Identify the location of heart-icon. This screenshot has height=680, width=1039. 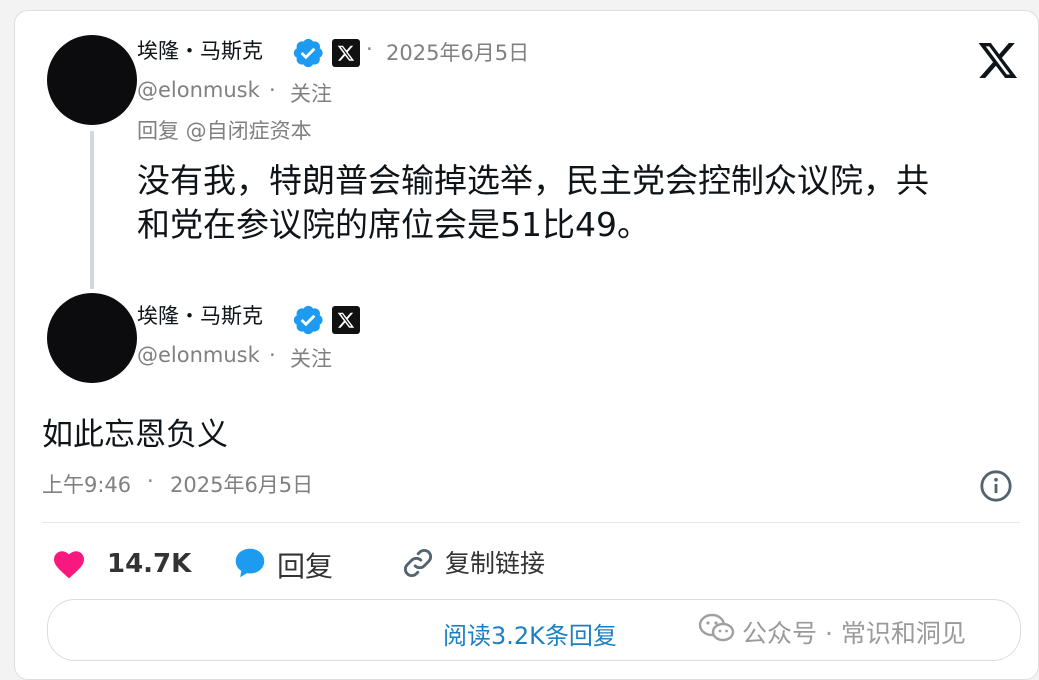
(69, 564).